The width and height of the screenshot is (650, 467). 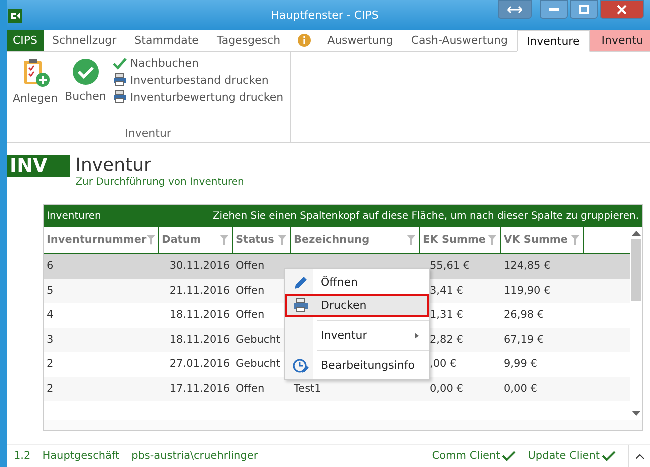 What do you see at coordinates (521, 364) in the screenshot?
I see `table-cell: 9,99 €` at bounding box center [521, 364].